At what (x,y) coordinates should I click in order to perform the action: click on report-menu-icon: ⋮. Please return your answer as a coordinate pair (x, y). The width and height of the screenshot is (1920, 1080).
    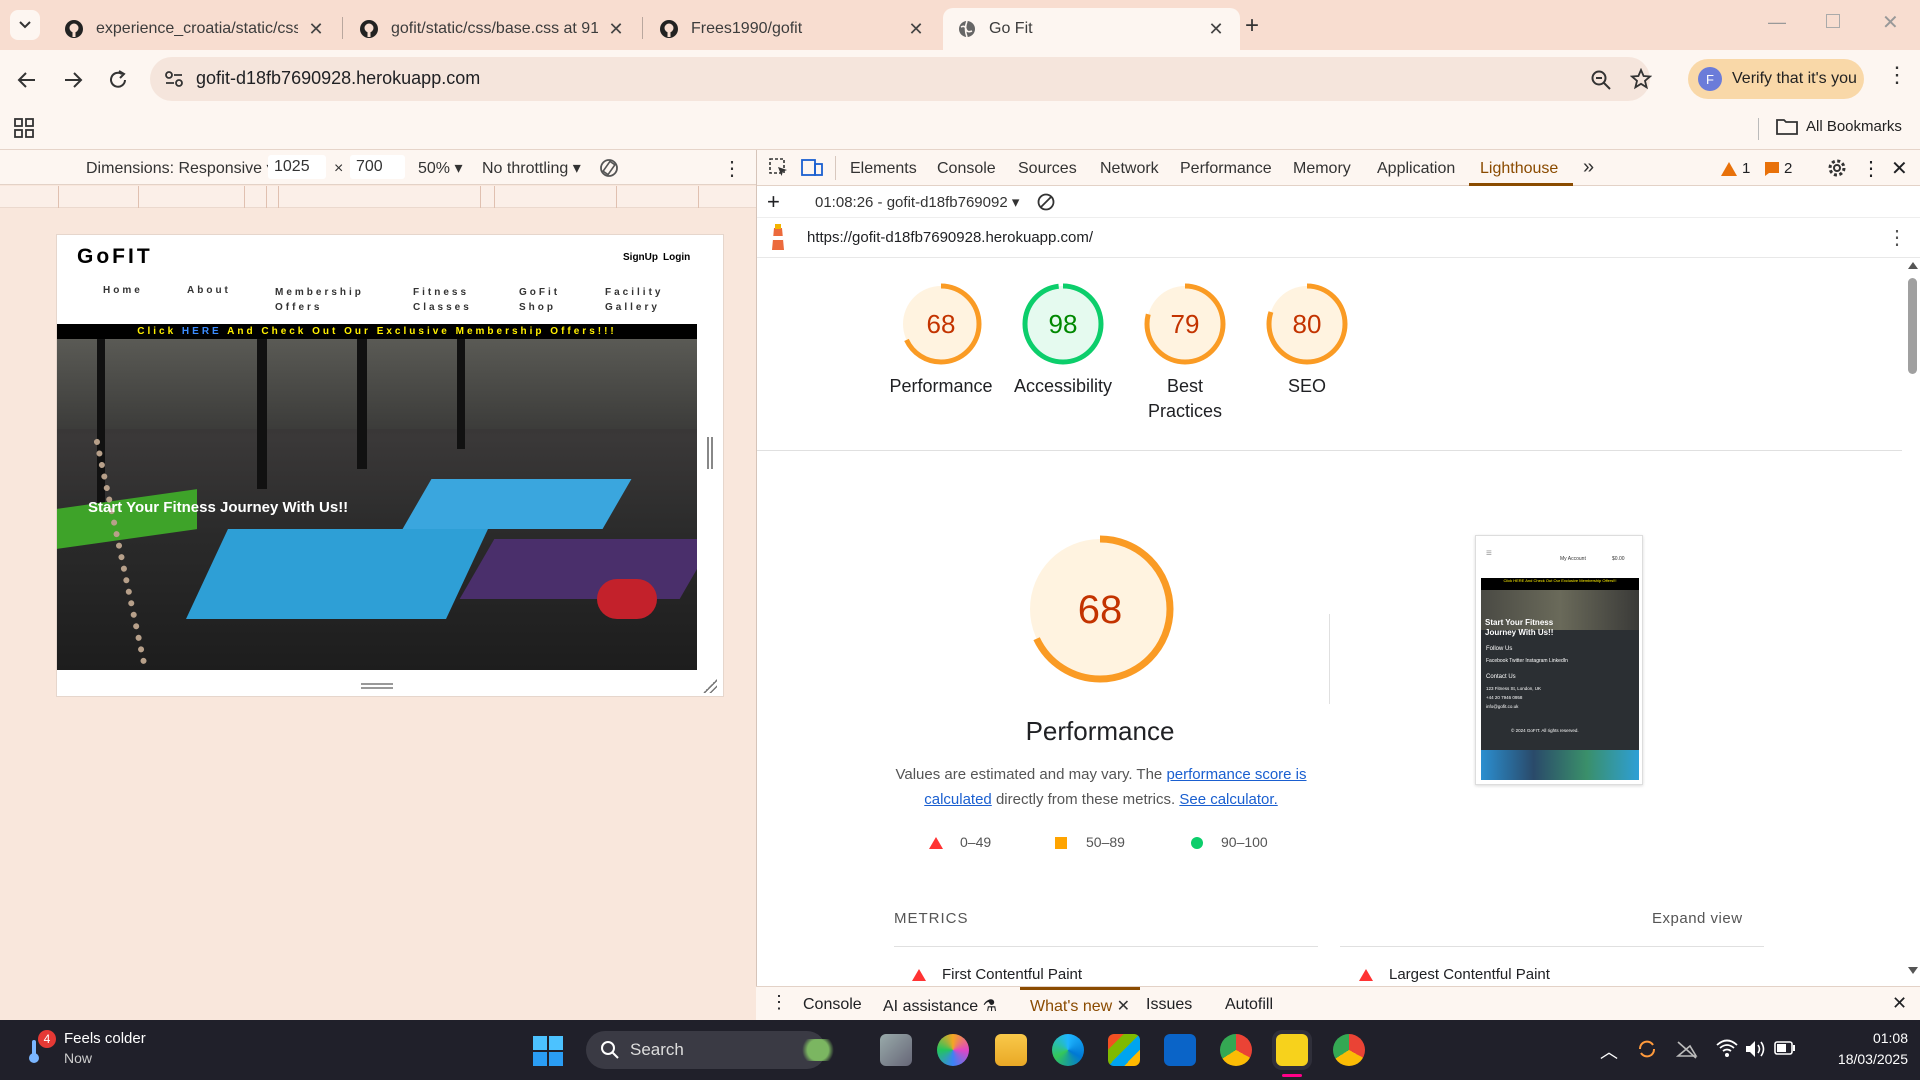
    Looking at the image, I should click on (1897, 237).